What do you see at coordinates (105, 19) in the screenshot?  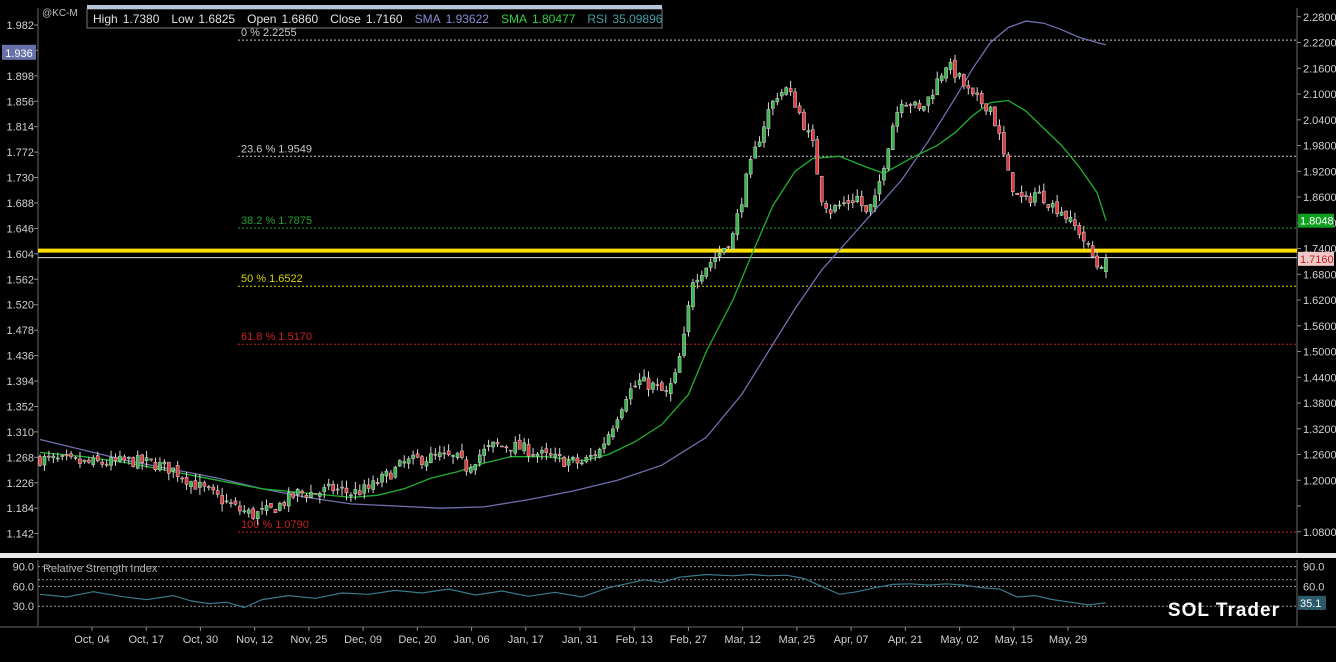 I see `info-high-label: High` at bounding box center [105, 19].